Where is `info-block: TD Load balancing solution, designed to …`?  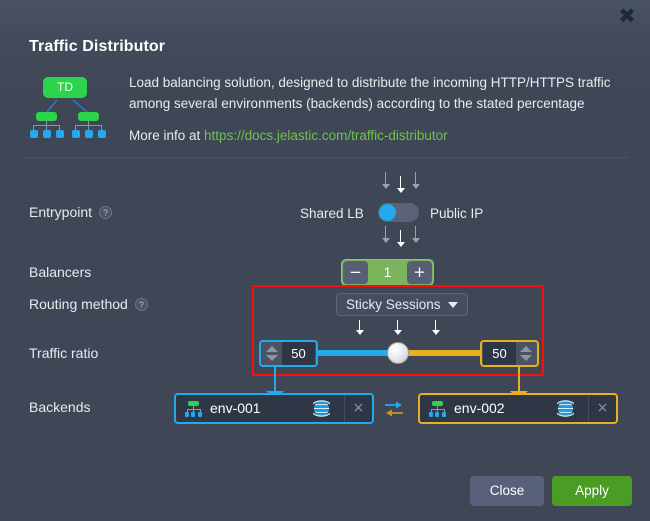 info-block: TD Load balancing solution, designed to … is located at coordinates (325, 110).